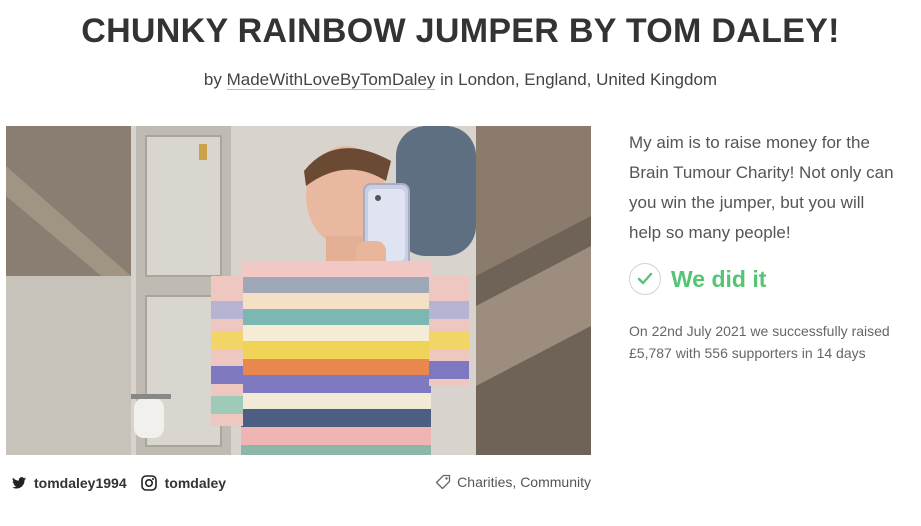 This screenshot has height=526, width=921. Describe the element at coordinates (148, 483) in the screenshot. I see `instagram-icon` at that location.